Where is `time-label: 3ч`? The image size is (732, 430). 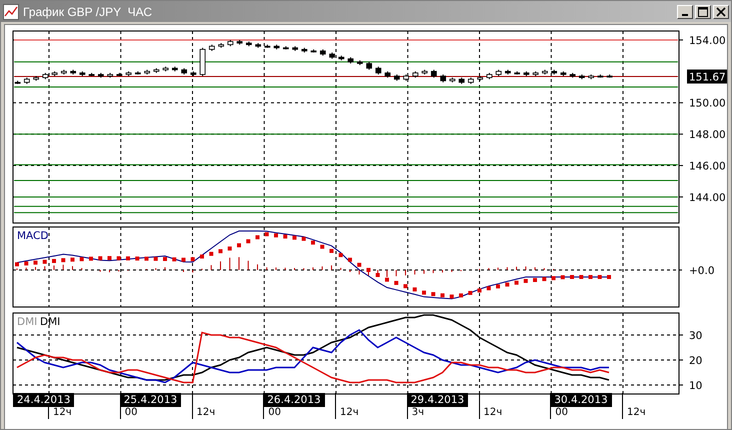
time-label: 3ч is located at coordinates (417, 413).